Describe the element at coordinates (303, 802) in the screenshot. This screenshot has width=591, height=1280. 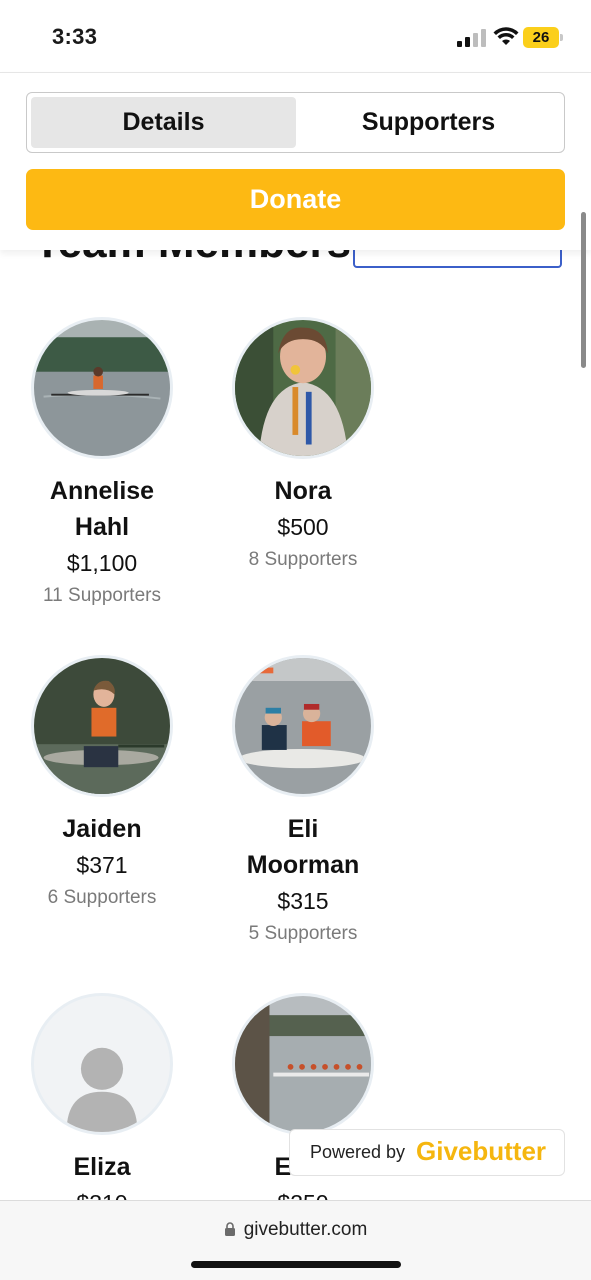
I see `member-card: Eli Moorman $315 5 Supporters` at that location.